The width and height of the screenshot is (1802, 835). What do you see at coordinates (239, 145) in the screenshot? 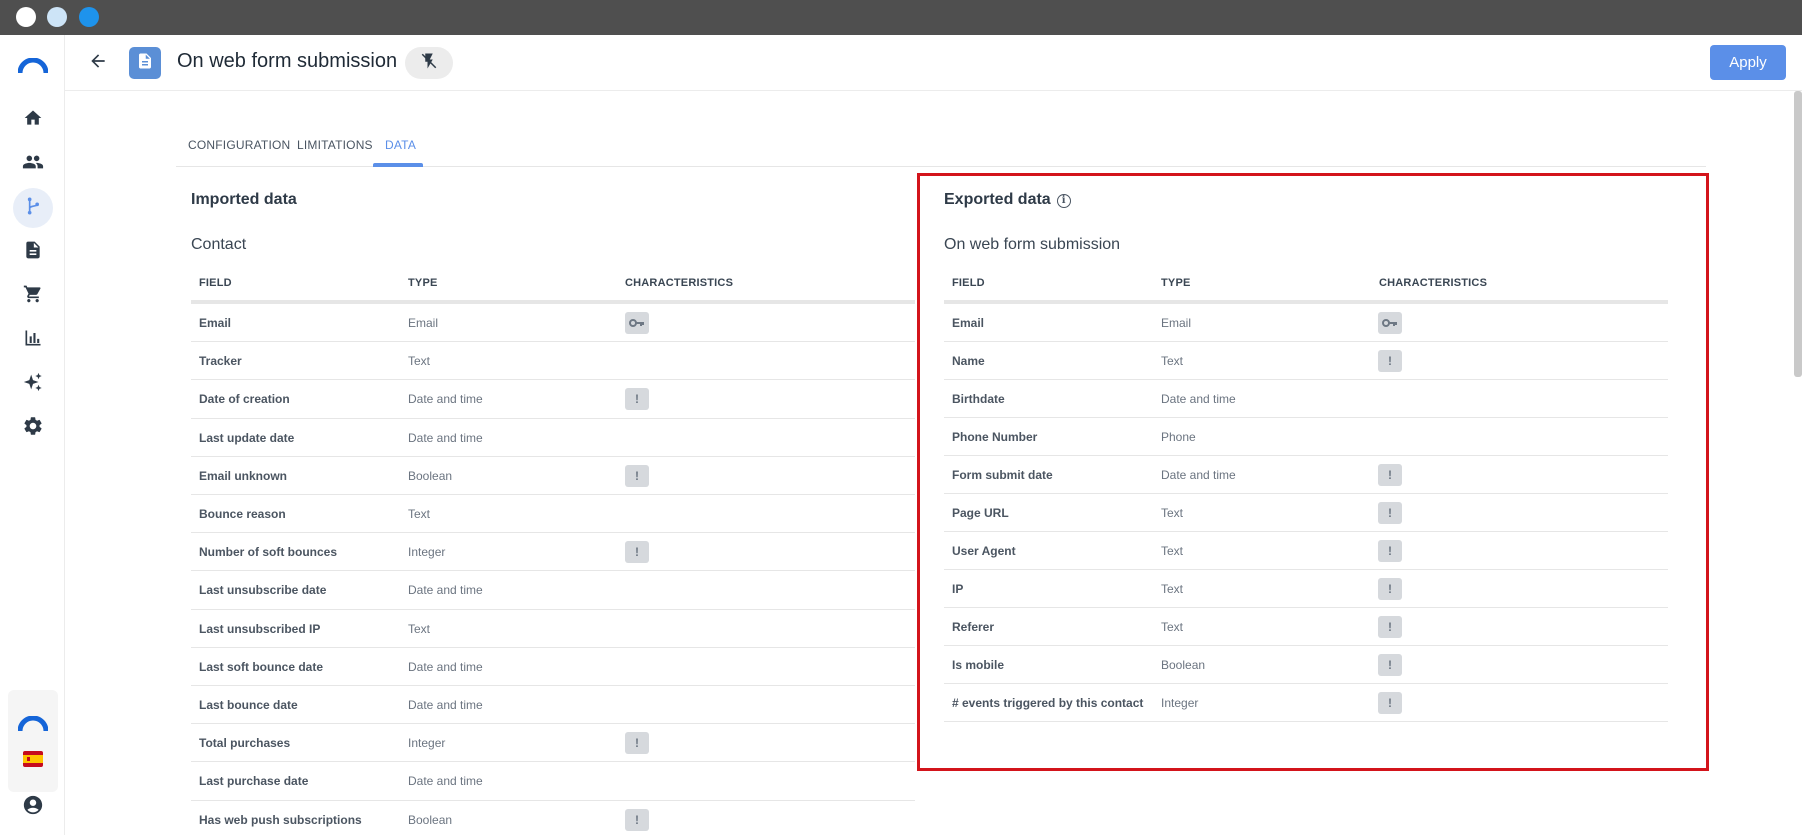
I see `tab-configuration: CONFIGURATION` at bounding box center [239, 145].